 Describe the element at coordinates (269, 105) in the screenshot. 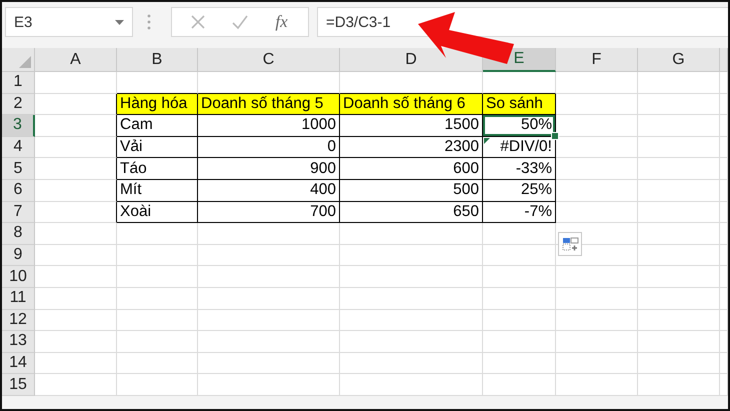

I see `table-header-cell: Doanh số tháng 5` at that location.